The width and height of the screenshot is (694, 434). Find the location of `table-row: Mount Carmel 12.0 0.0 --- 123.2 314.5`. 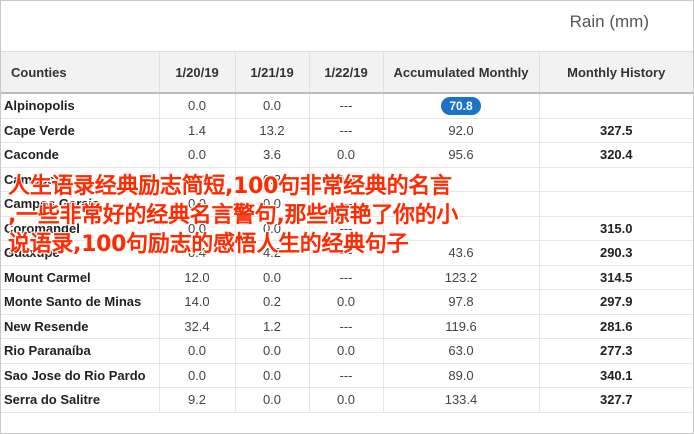

table-row: Mount Carmel 12.0 0.0 --- 123.2 314.5 is located at coordinates (347, 277).